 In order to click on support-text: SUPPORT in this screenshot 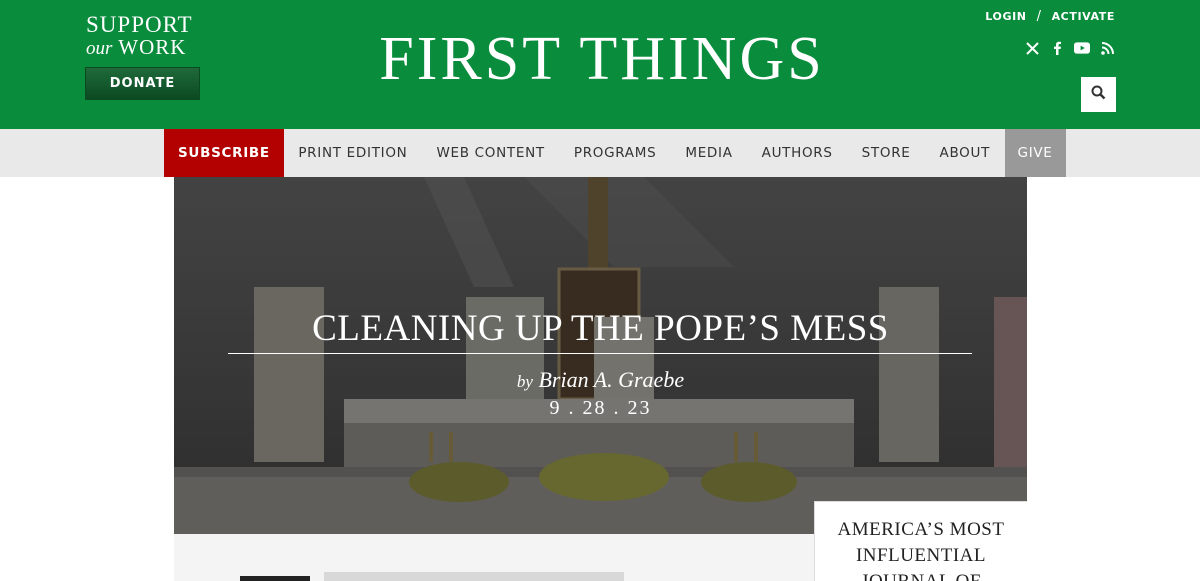, I will do `click(139, 24)`.